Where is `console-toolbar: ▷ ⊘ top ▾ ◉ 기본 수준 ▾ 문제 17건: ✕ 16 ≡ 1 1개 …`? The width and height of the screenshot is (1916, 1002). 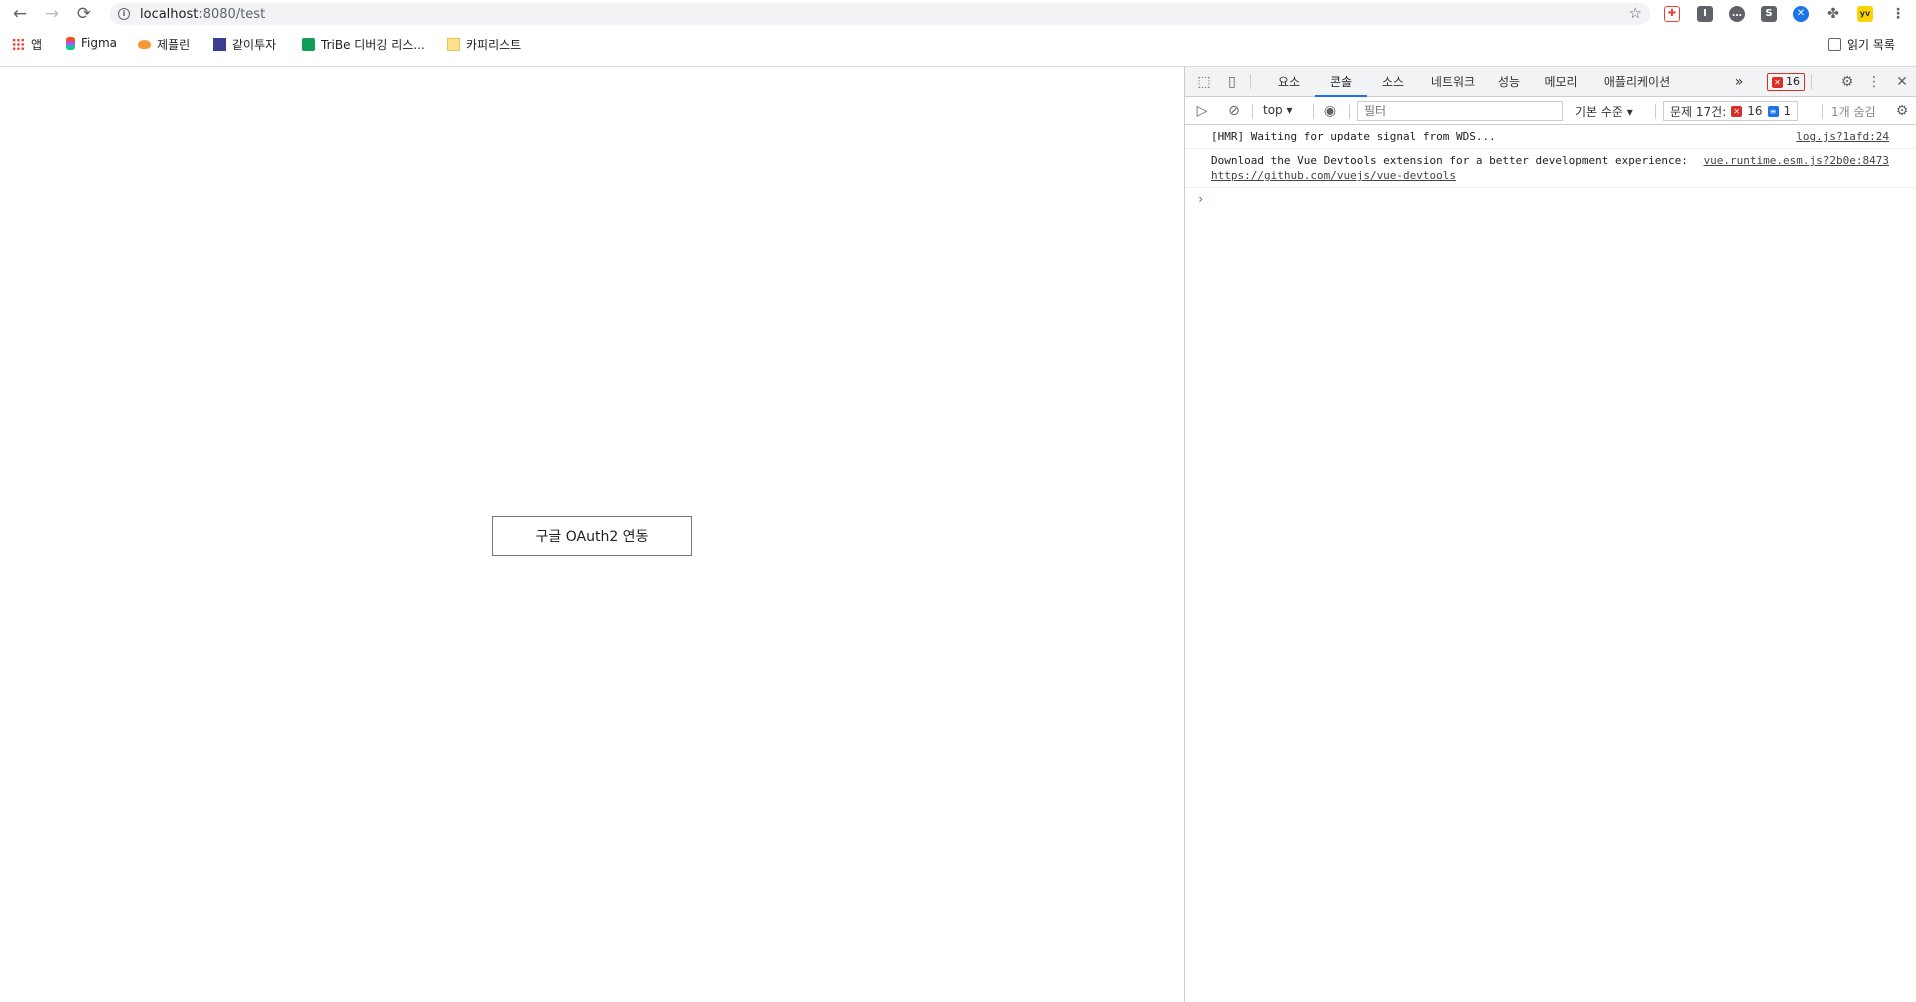
console-toolbar: ▷ ⊘ top ▾ ◉ 기본 수준 ▾ 문제 17건: ✕ 16 ≡ 1 1개 … is located at coordinates (1550, 111).